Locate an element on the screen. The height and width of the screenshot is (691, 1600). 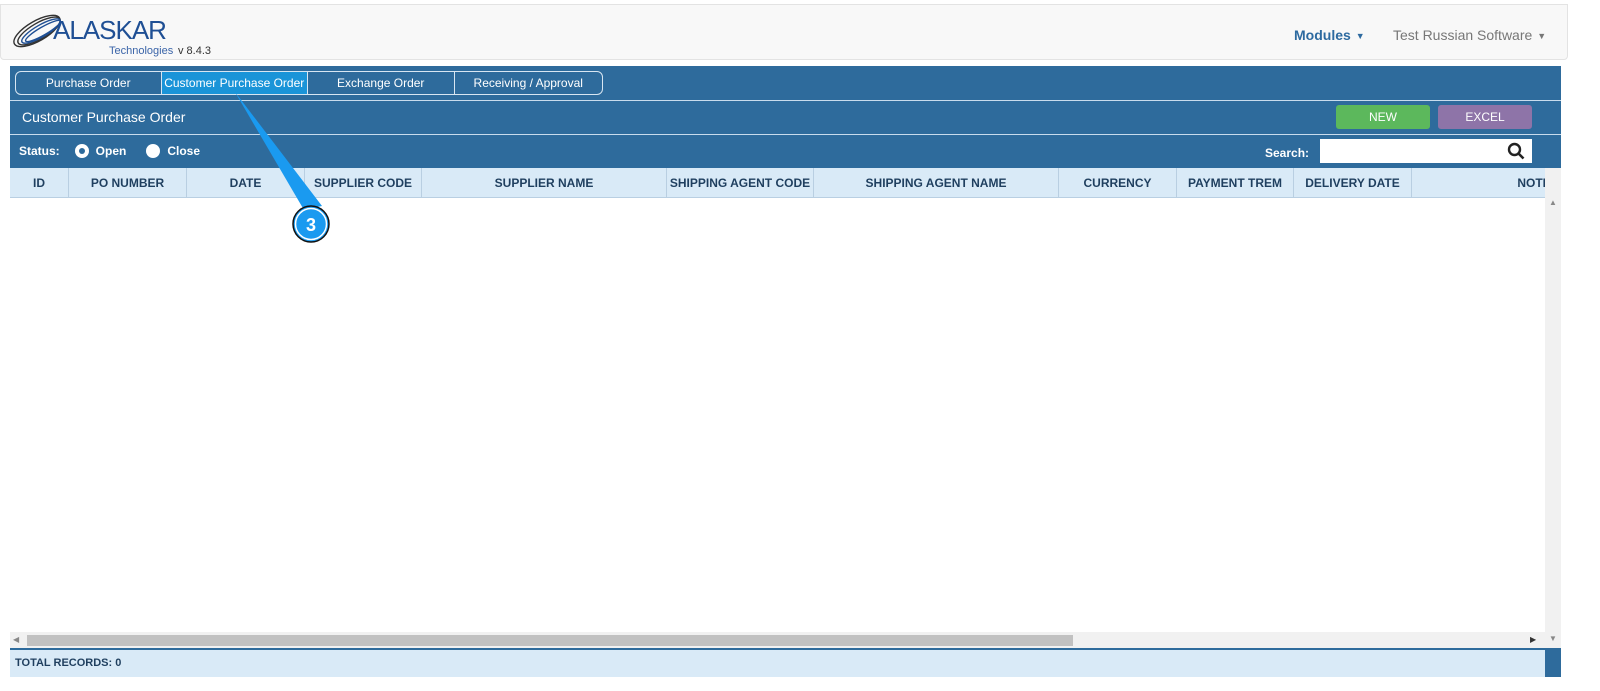
column-header: SHIPPING AGENT NAME is located at coordinates (936, 182).